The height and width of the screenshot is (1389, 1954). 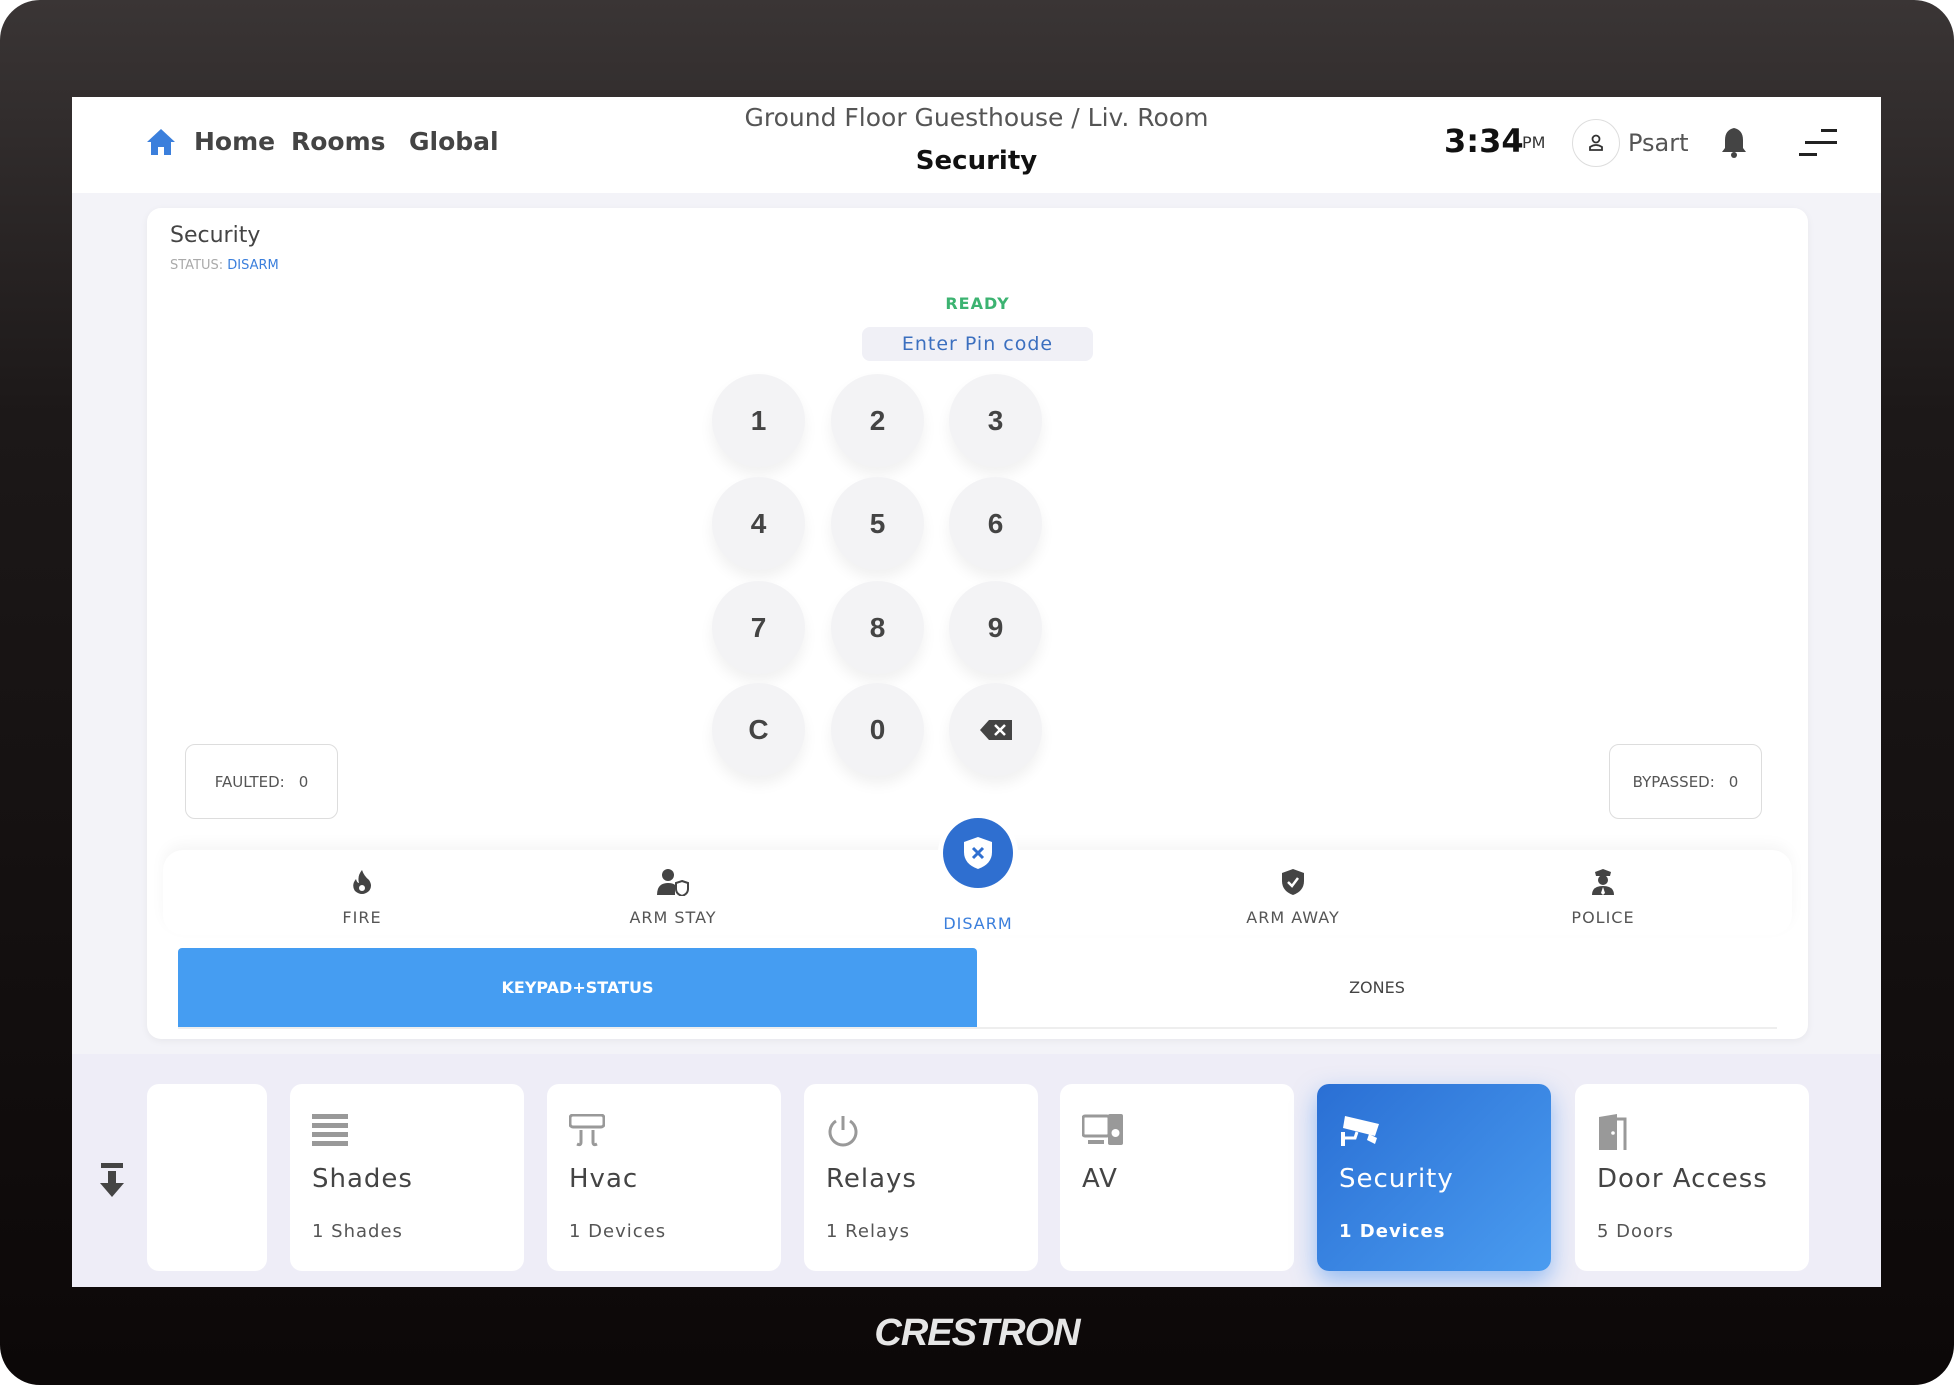 I want to click on tab-bar: KEYPAD+STATUS ZONES, so click(x=977, y=988).